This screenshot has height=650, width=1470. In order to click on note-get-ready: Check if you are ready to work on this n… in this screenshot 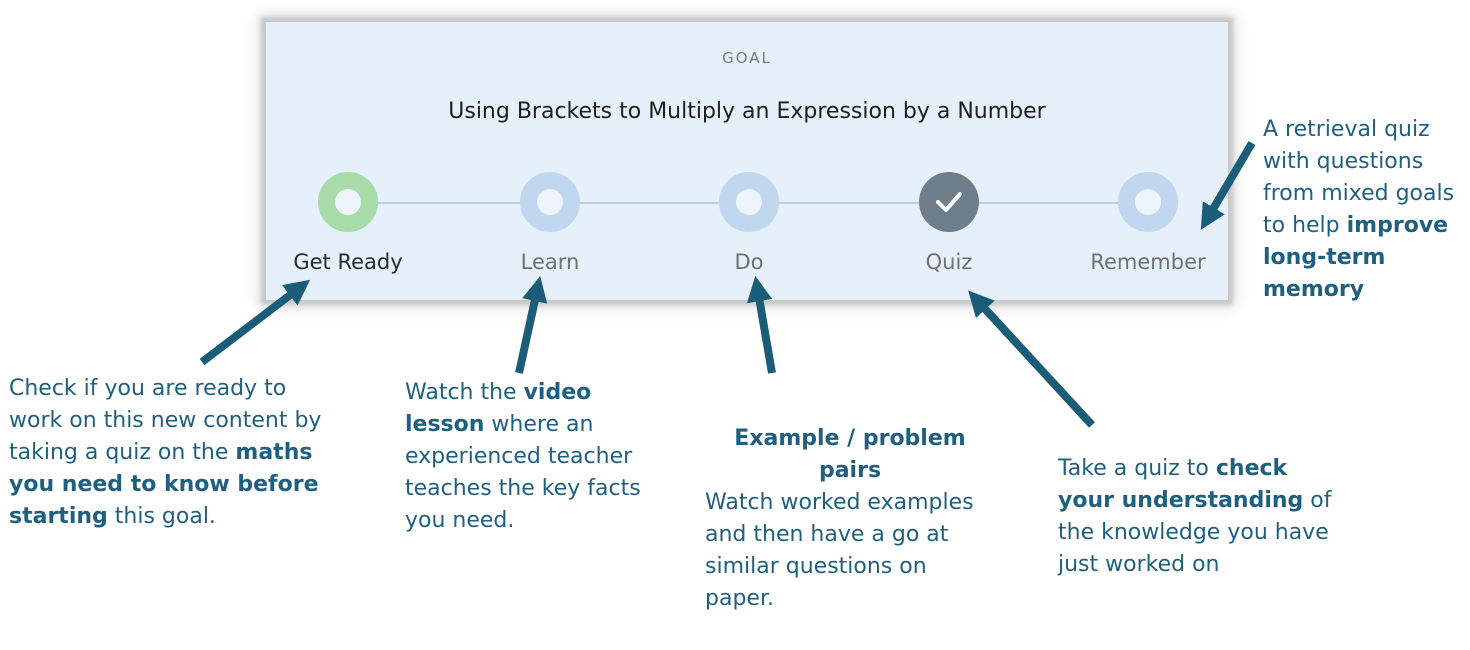, I will do `click(165, 452)`.